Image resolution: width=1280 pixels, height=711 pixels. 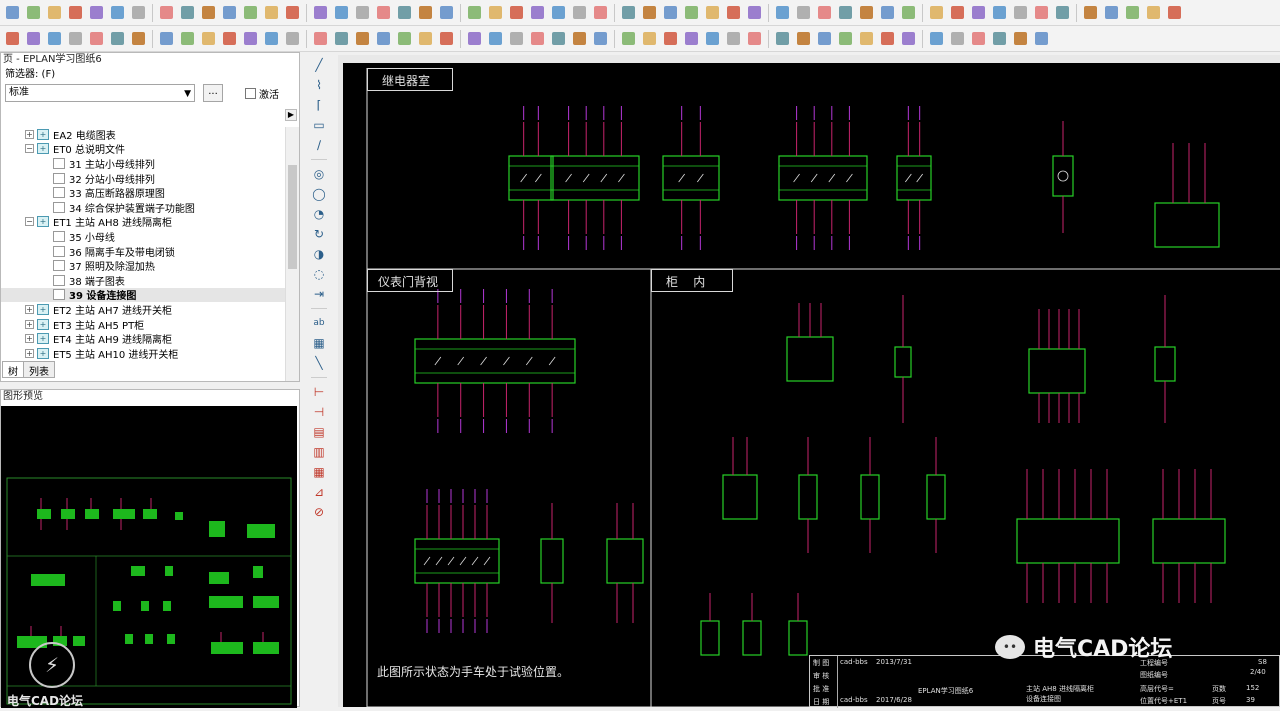 I want to click on symbol-button, so click(x=845, y=12).